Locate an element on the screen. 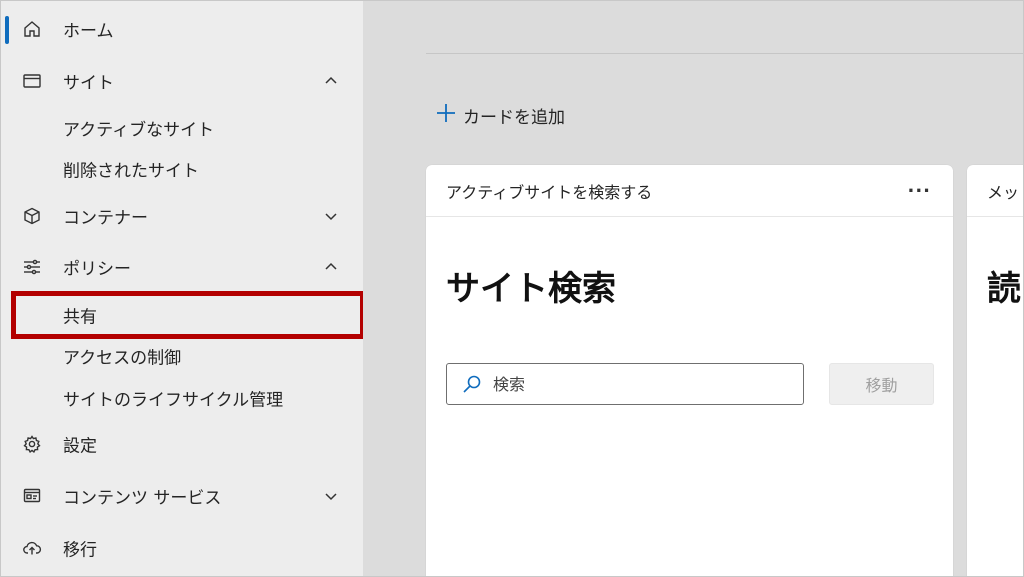  partial-card: メッ 読 is located at coordinates (995, 370).